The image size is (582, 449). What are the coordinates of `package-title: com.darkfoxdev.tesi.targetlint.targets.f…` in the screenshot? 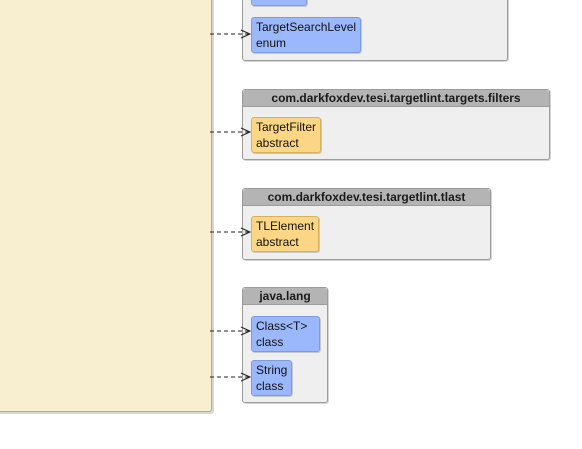 It's located at (396, 98).